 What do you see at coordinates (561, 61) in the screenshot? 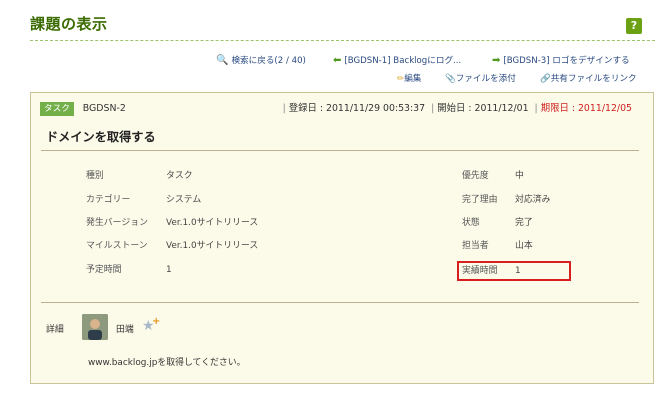
I see `next-issue-link: ➡ [BGDSN-3] ロゴをデザインする` at bounding box center [561, 61].